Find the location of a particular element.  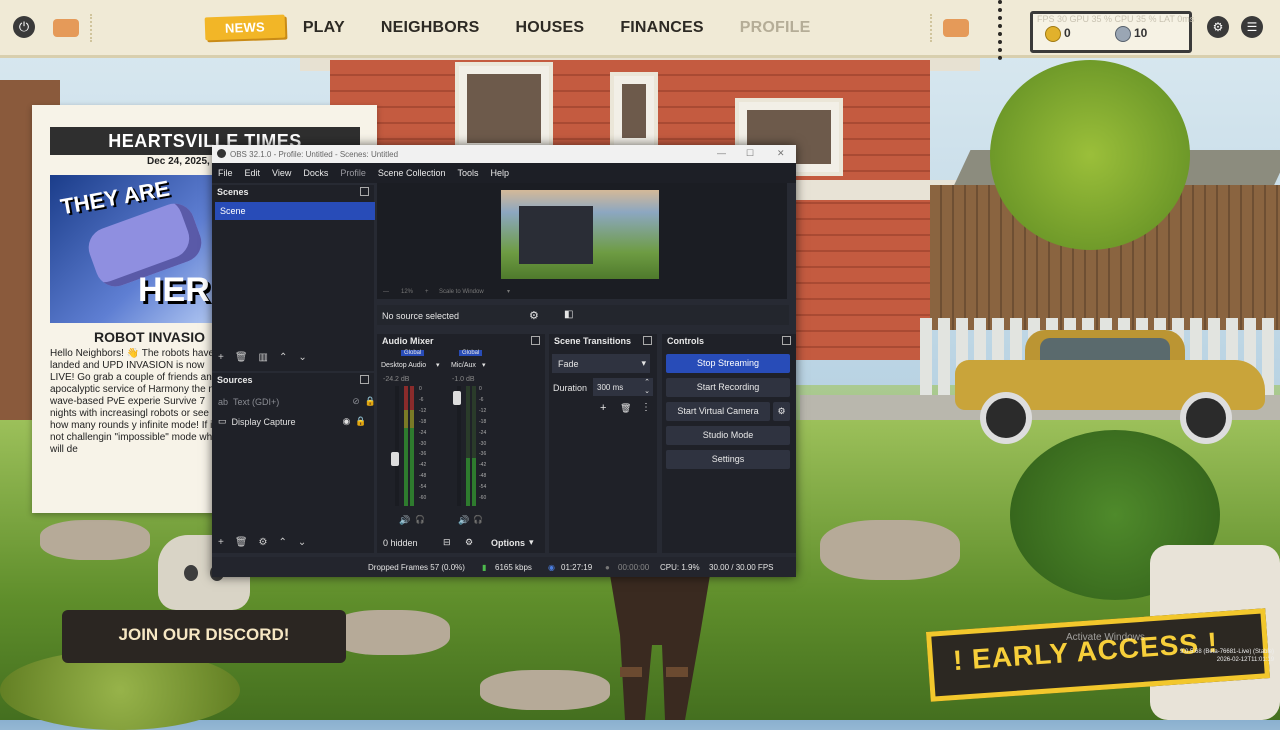

nav-play: PLAY is located at coordinates (324, 28).